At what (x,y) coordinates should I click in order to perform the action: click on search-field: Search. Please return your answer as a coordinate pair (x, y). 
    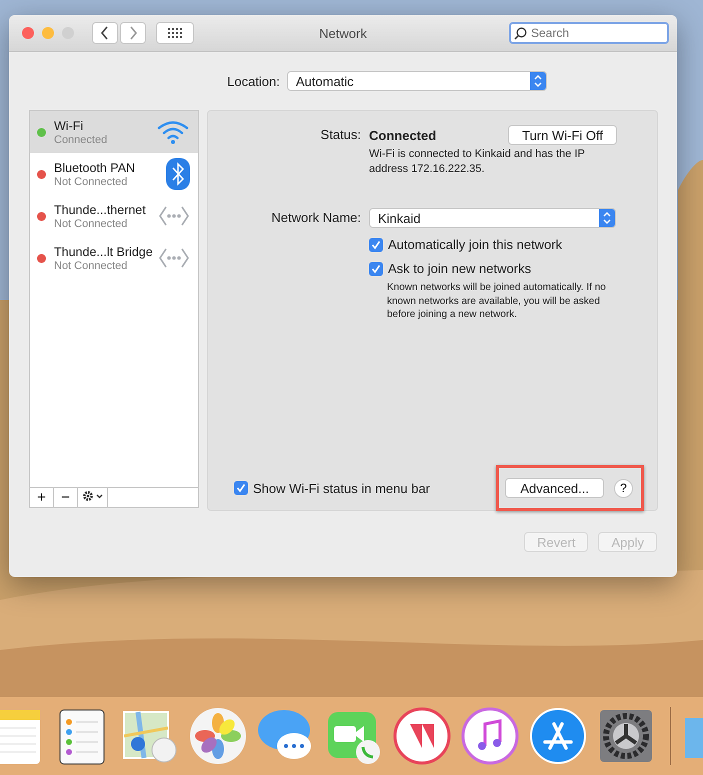
    Looking at the image, I should click on (589, 33).